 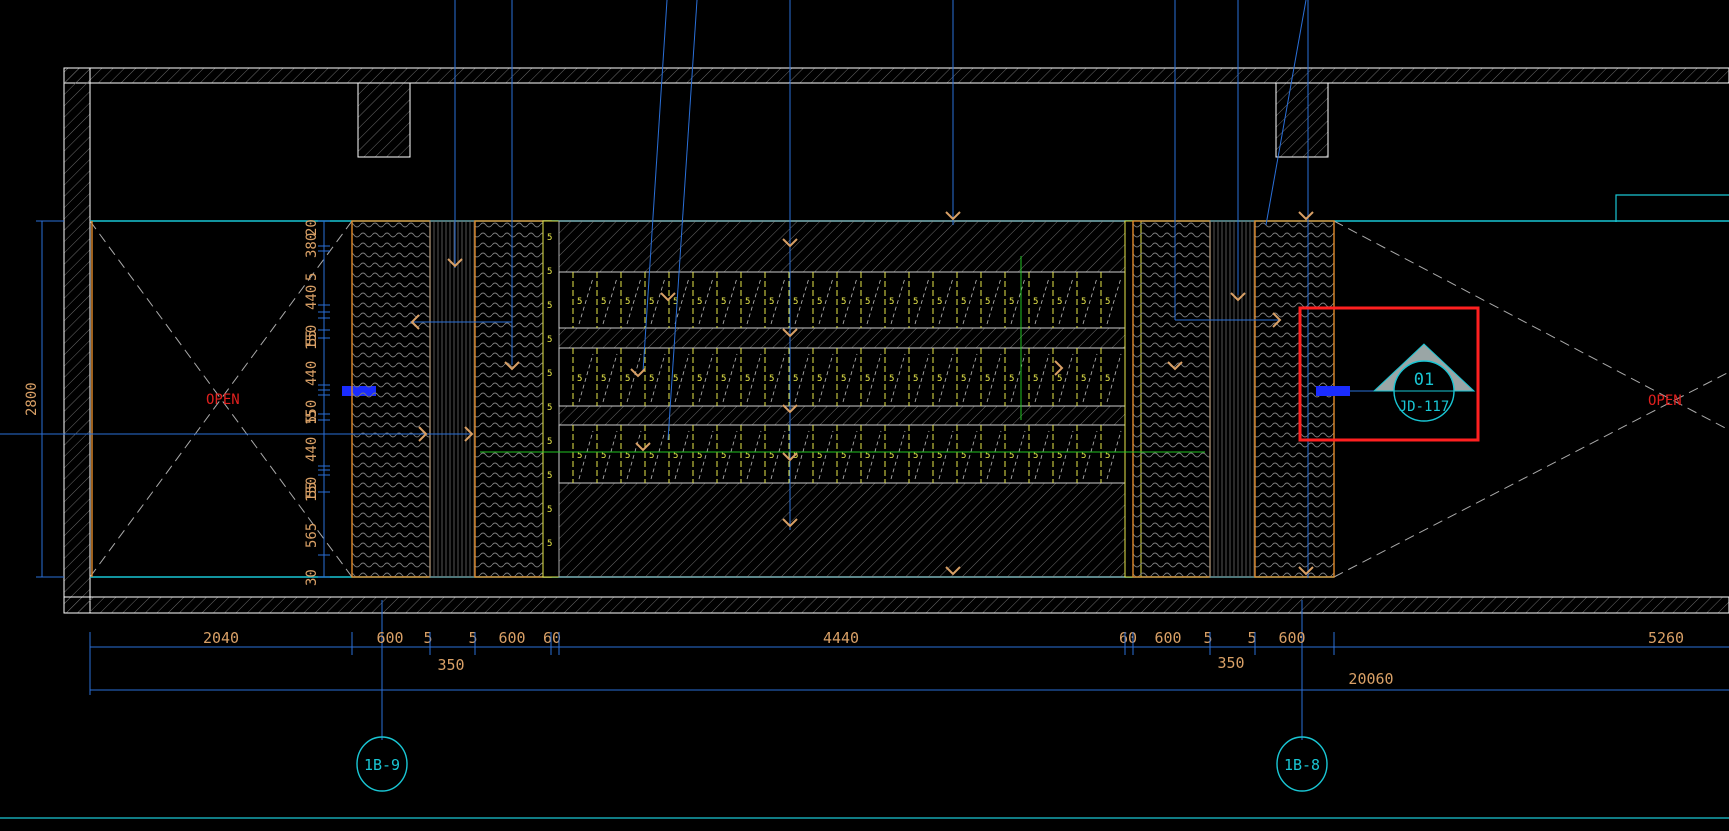 I want to click on section-sheet: JD-117, so click(x=1424, y=407).